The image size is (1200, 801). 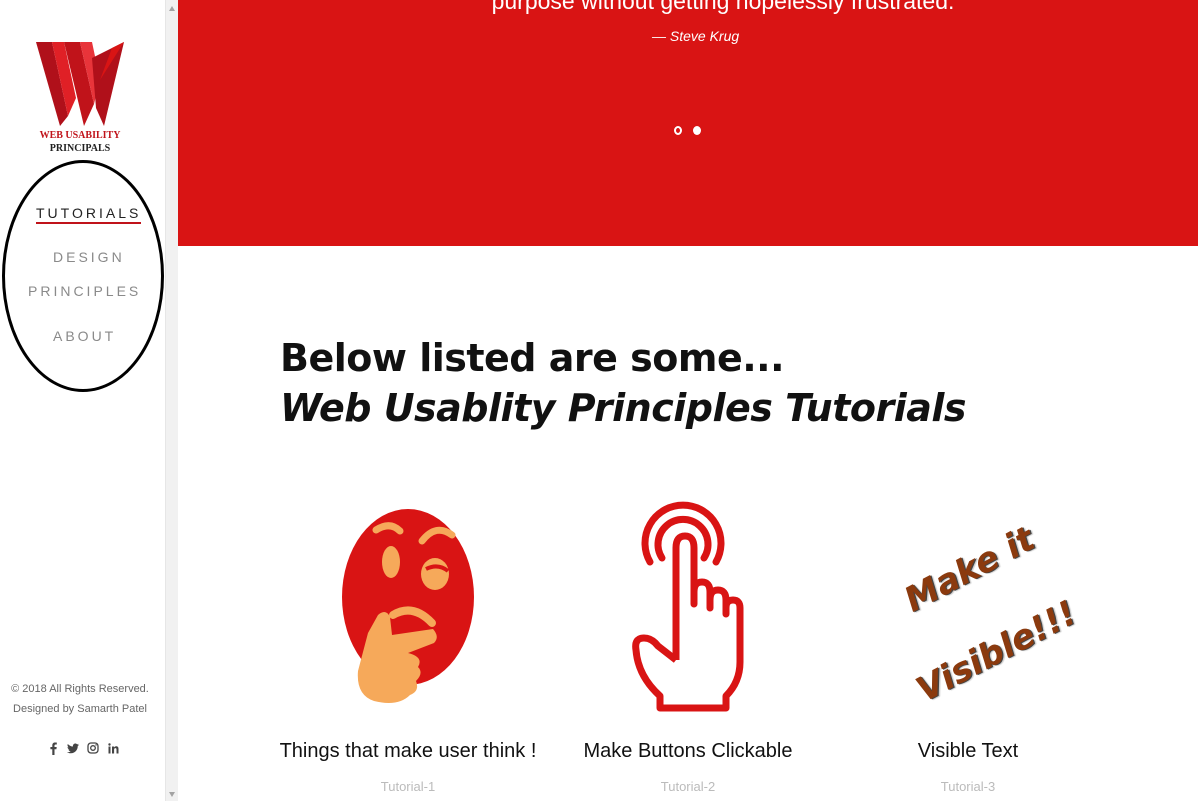 What do you see at coordinates (696, 36) in the screenshot?
I see `hero-quote-author: — Steve Krug` at bounding box center [696, 36].